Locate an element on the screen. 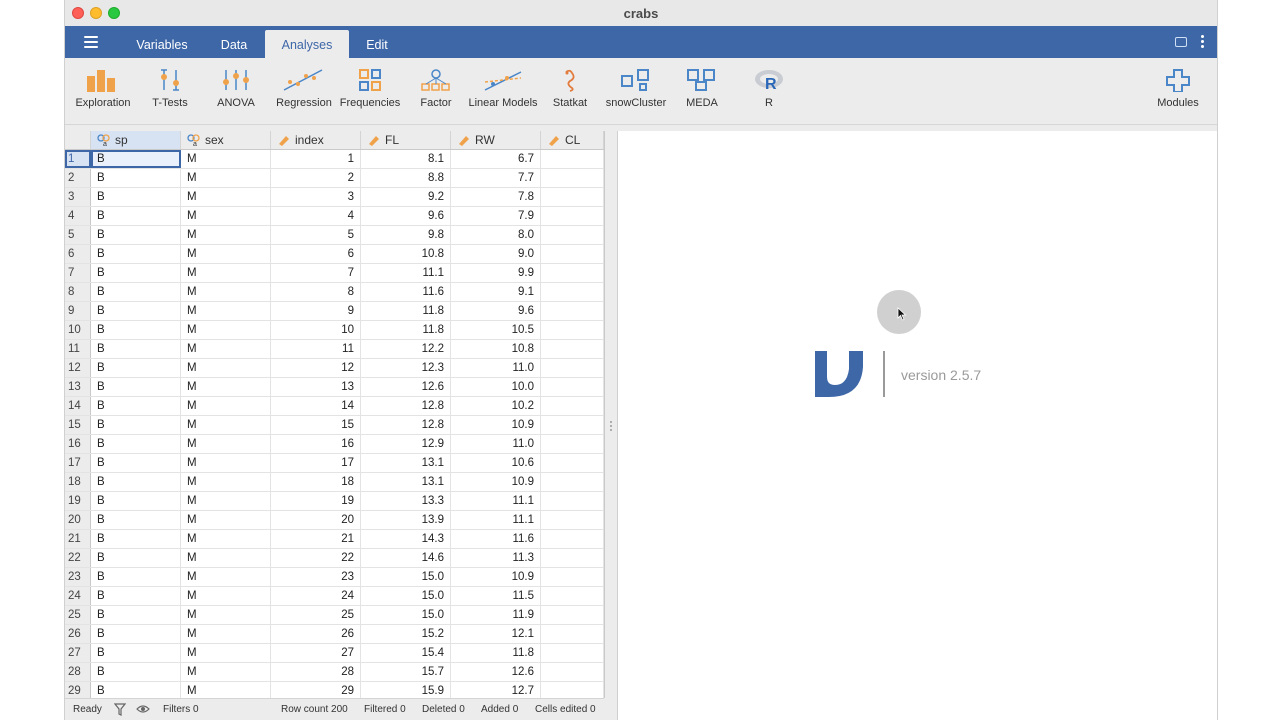 The width and height of the screenshot is (1280, 720). row-number: 7 is located at coordinates (78, 273).